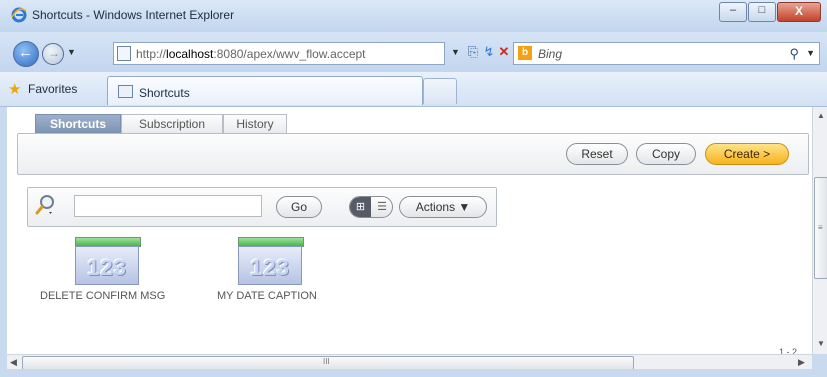 This screenshot has width=827, height=377. Describe the element at coordinates (525, 53) in the screenshot. I see `bing-logo-icon: b` at that location.